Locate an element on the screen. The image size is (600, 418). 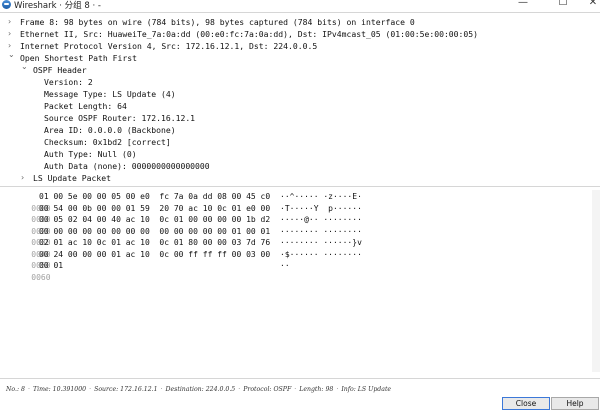
tree-row-label: Checksum: 0x1bd2 [correct] is located at coordinates (107, 142).